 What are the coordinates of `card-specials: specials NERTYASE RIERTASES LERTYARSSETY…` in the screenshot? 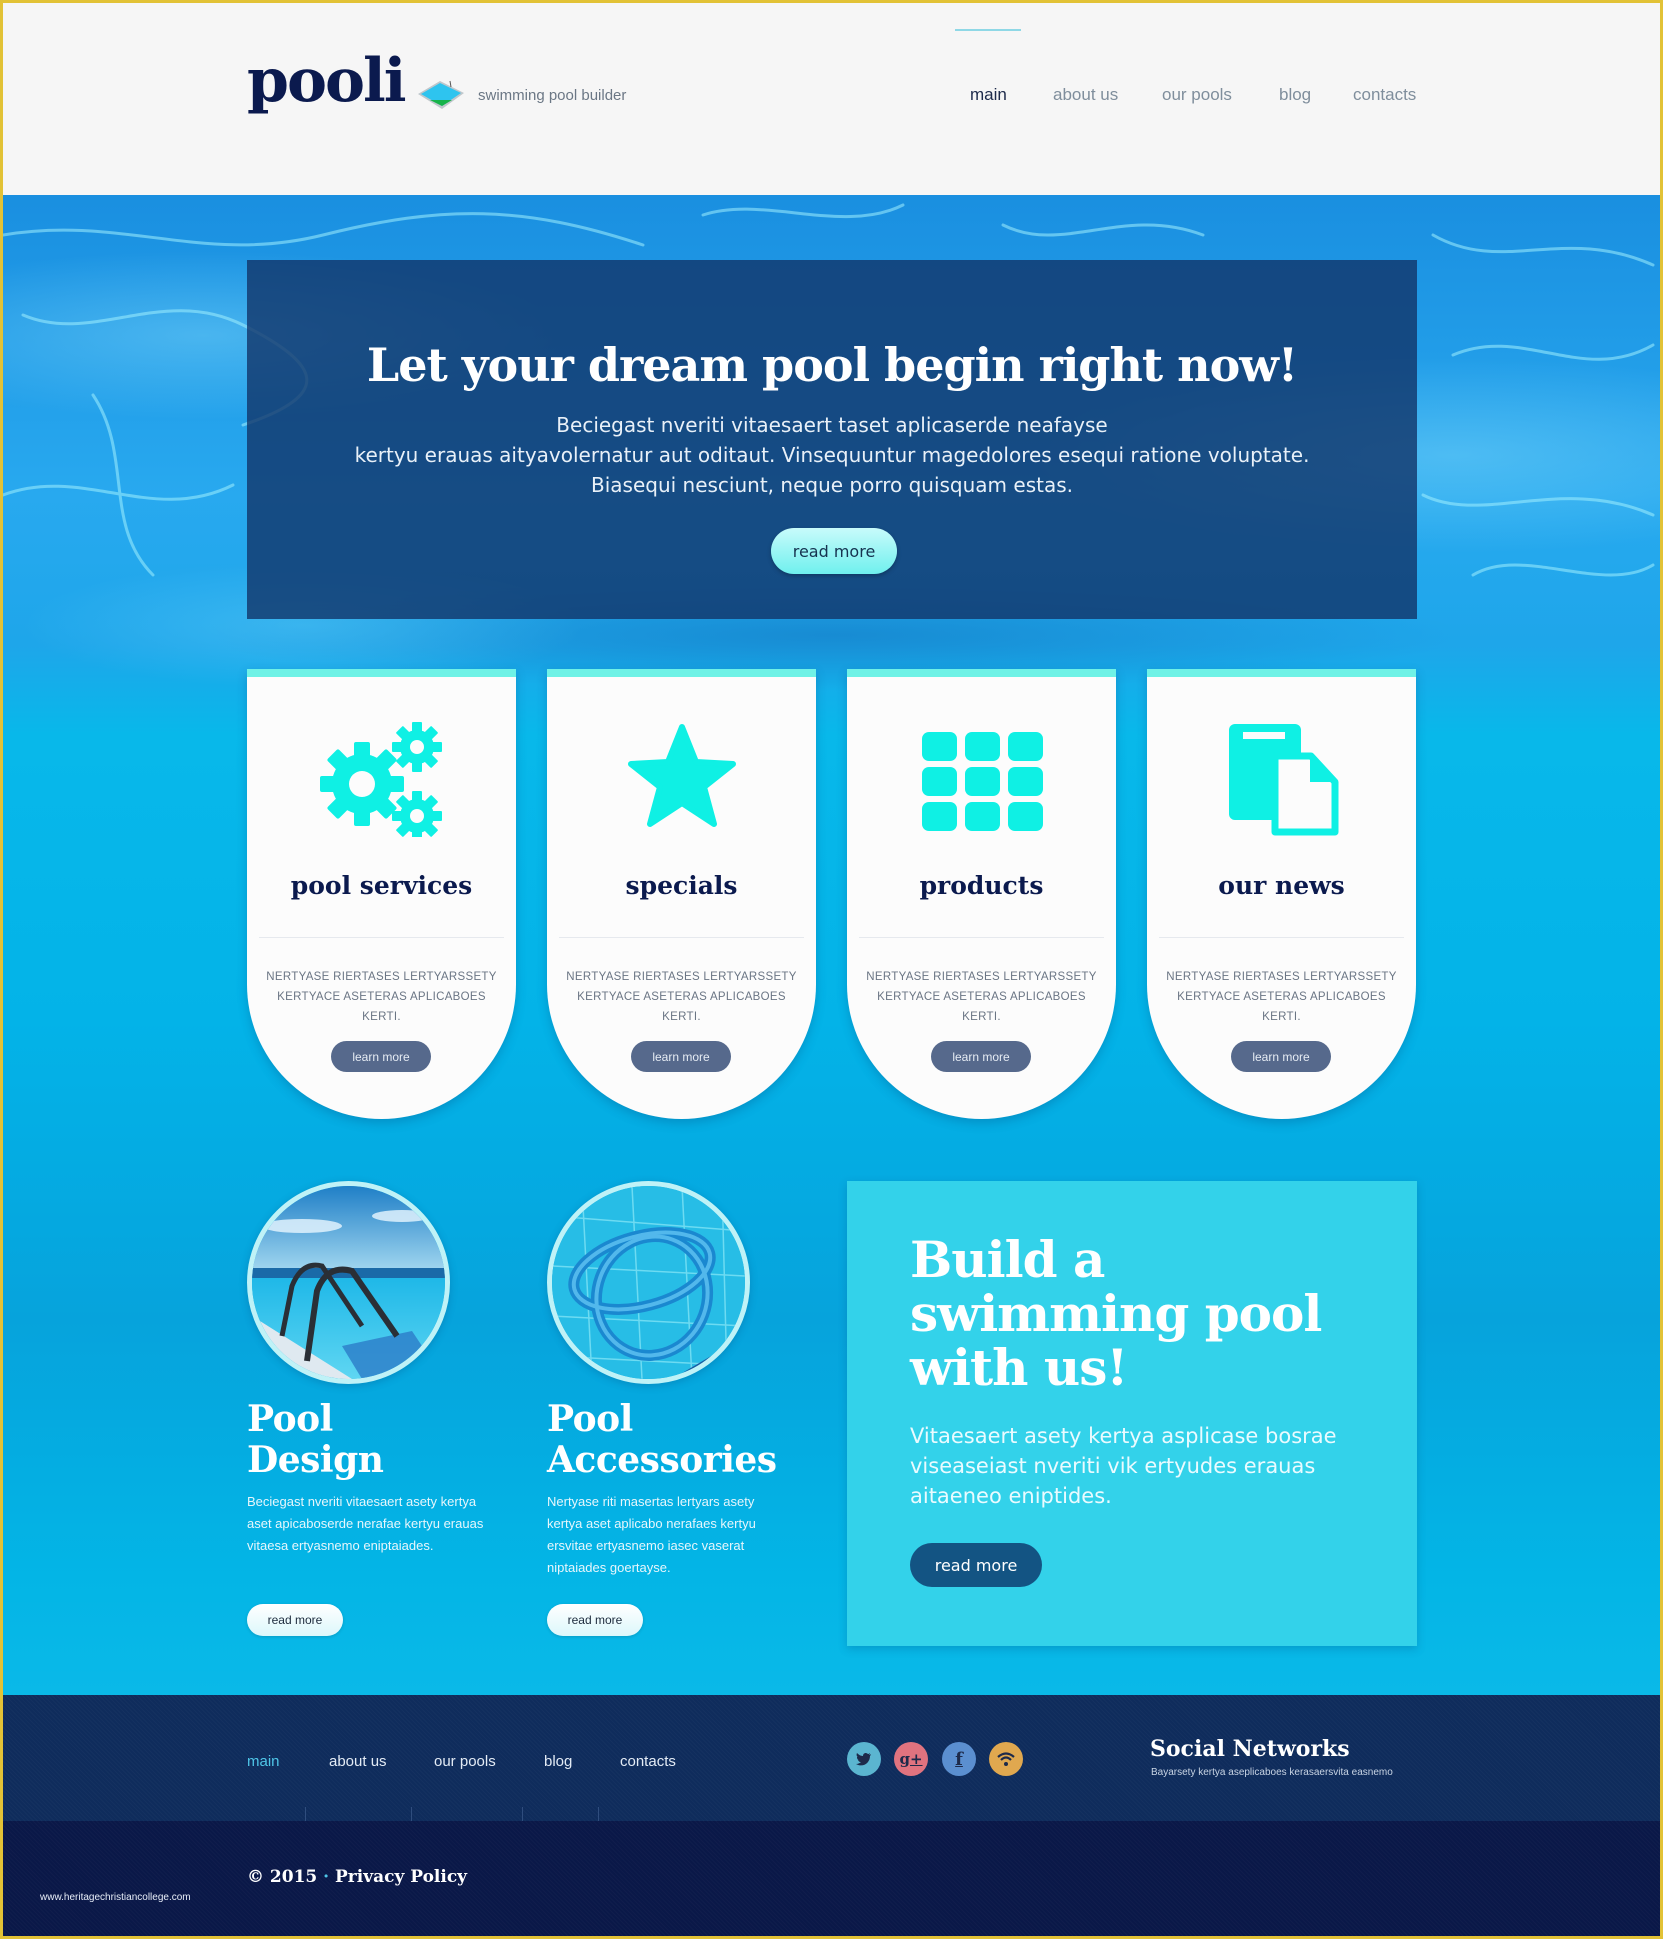 It's located at (681, 894).